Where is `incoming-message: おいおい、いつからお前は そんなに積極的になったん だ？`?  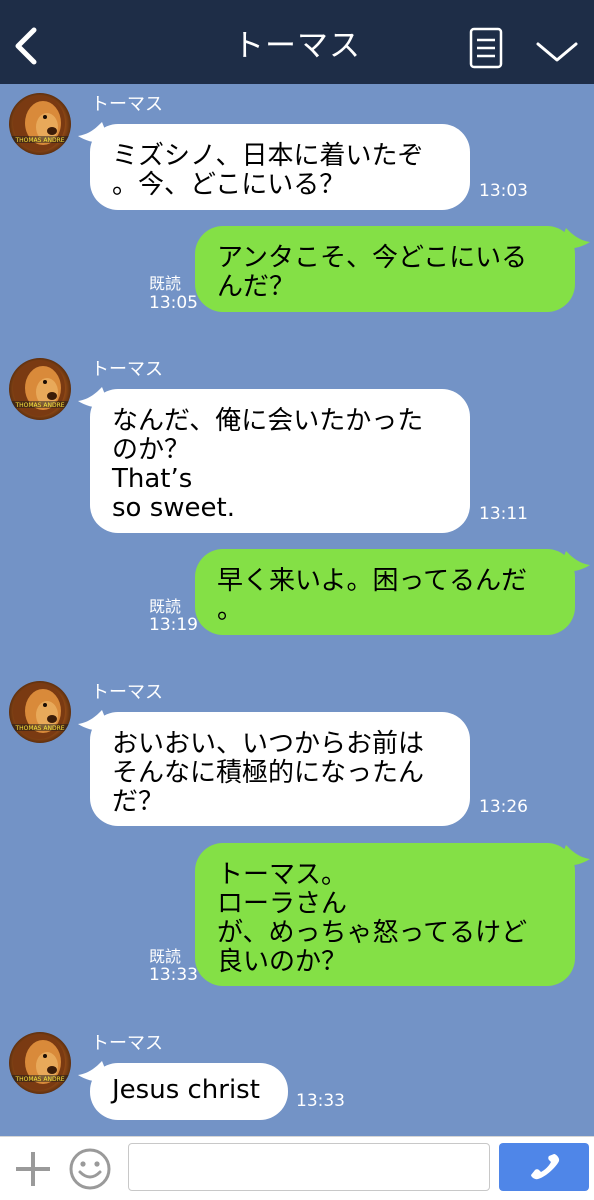
incoming-message: おいおい、いつからお前は そんなに積極的になったん だ？ is located at coordinates (280, 769).